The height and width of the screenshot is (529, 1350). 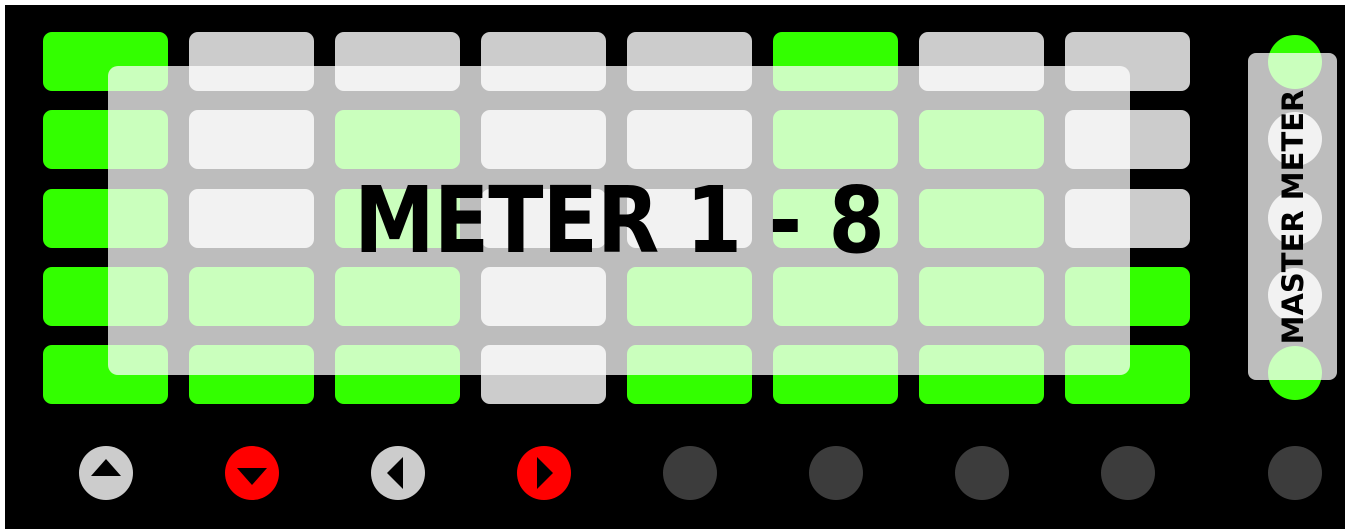 I want to click on triangle-down-icon, so click(x=252, y=473).